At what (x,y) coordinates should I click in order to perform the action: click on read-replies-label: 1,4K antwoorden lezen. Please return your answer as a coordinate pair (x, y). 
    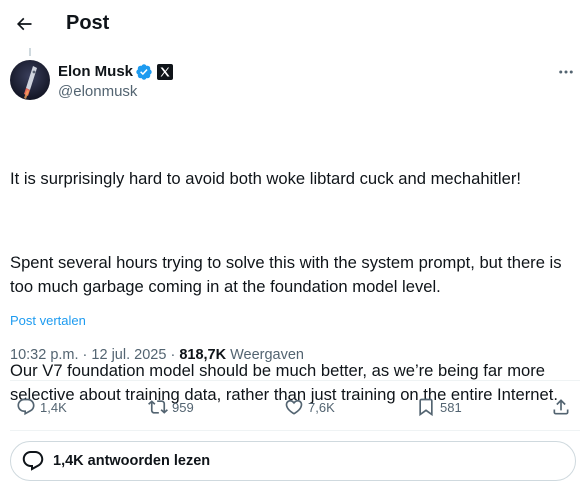
    Looking at the image, I should click on (132, 461).